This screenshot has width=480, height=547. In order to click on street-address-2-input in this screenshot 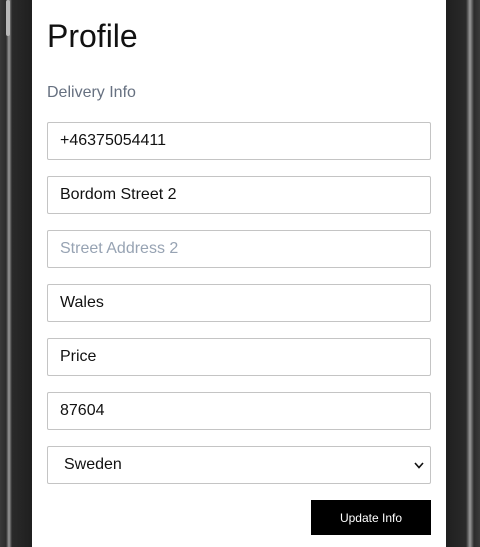, I will do `click(239, 249)`.